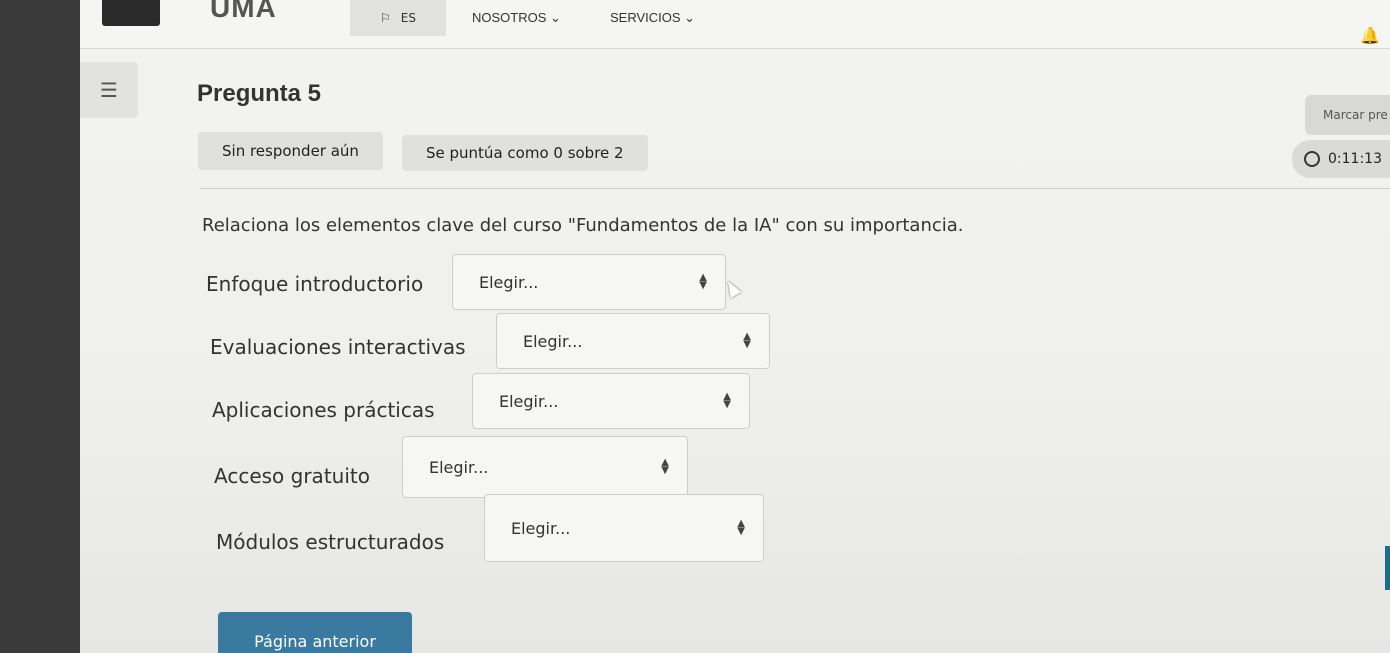  I want to click on timer-value: 0:11:13, so click(1355, 159).